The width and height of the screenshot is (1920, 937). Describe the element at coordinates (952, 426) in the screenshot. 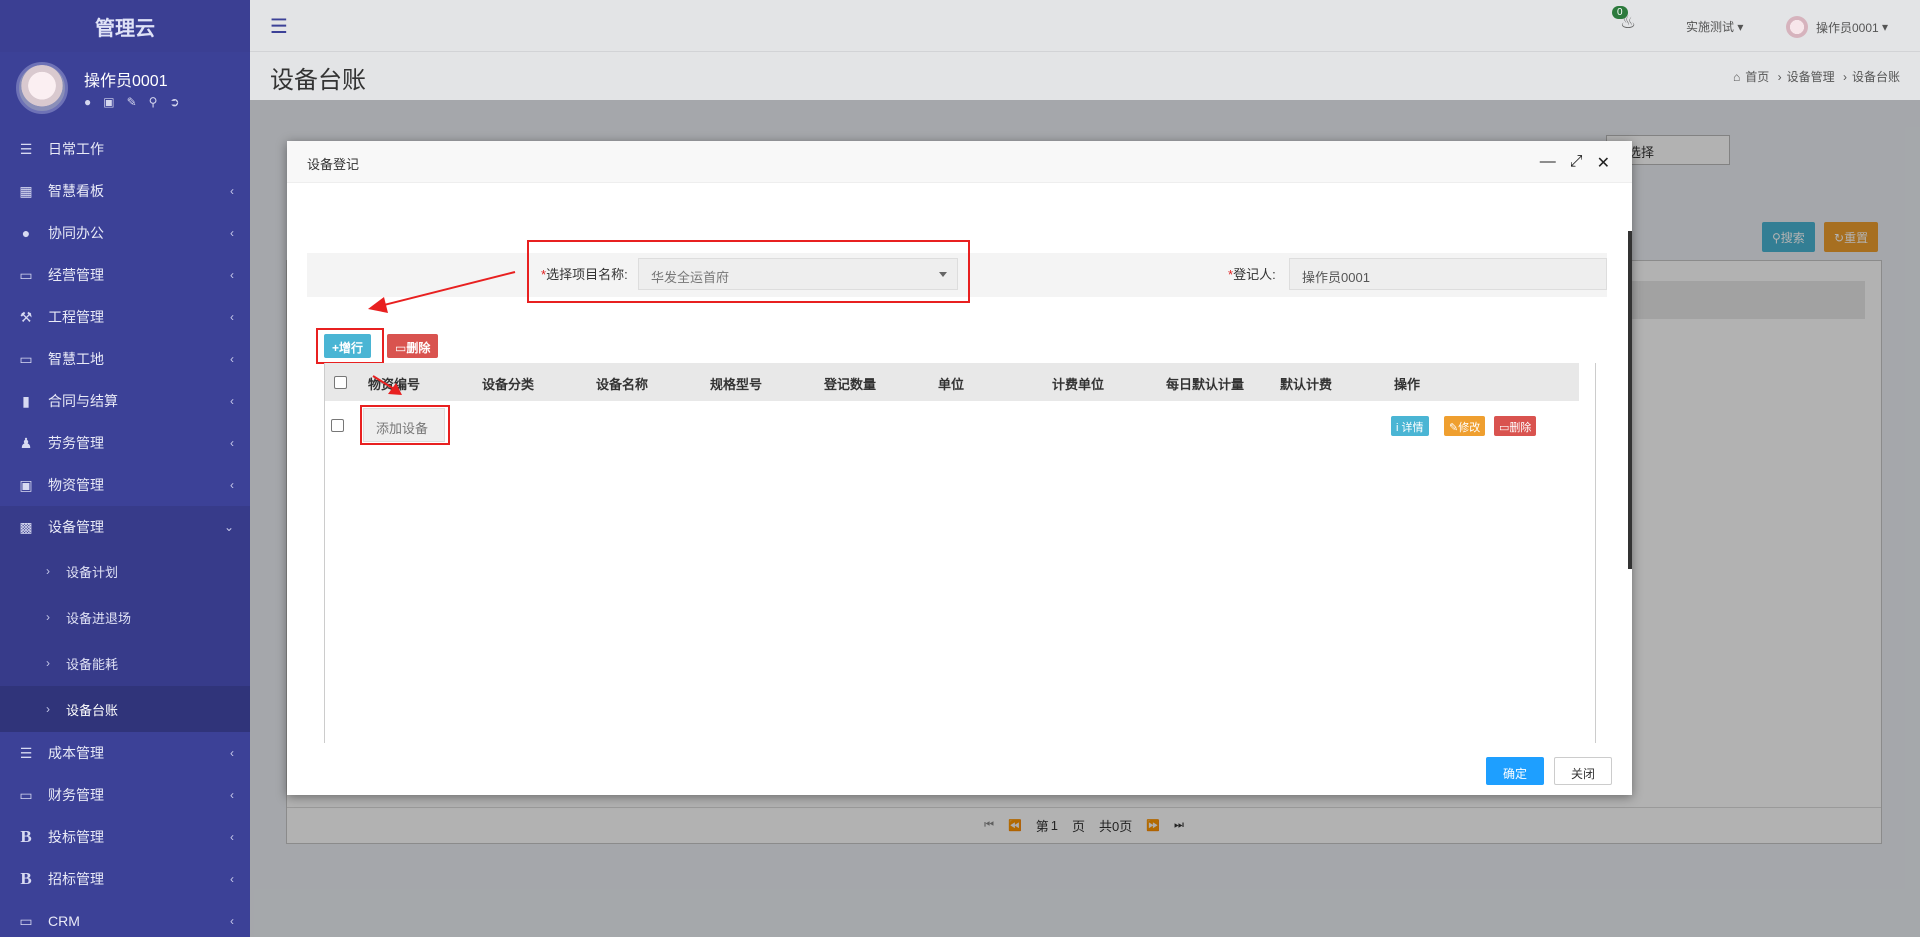

I see `table-row: 添加设备 i 详情 ✎修改 ▭删除` at that location.